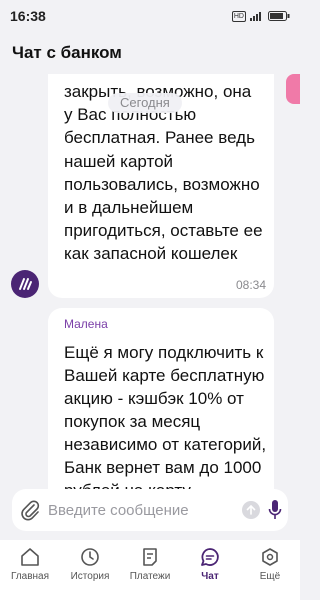 The image size is (320, 600). What do you see at coordinates (138, 510) in the screenshot?
I see `message-input` at bounding box center [138, 510].